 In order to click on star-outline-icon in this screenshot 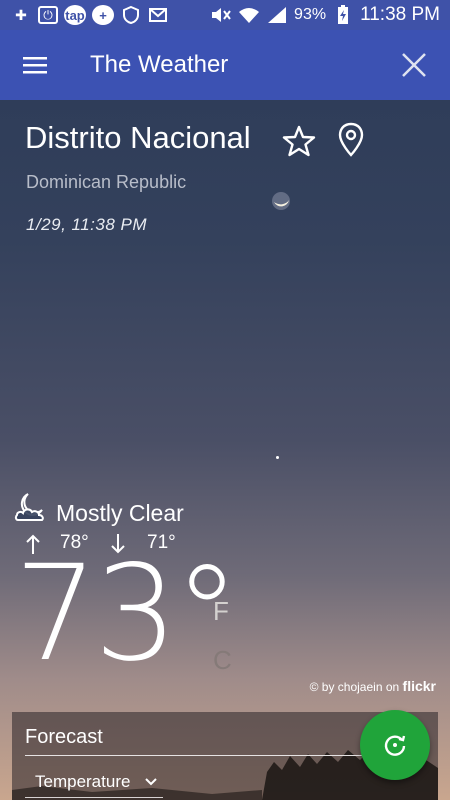, I will do `click(299, 141)`.